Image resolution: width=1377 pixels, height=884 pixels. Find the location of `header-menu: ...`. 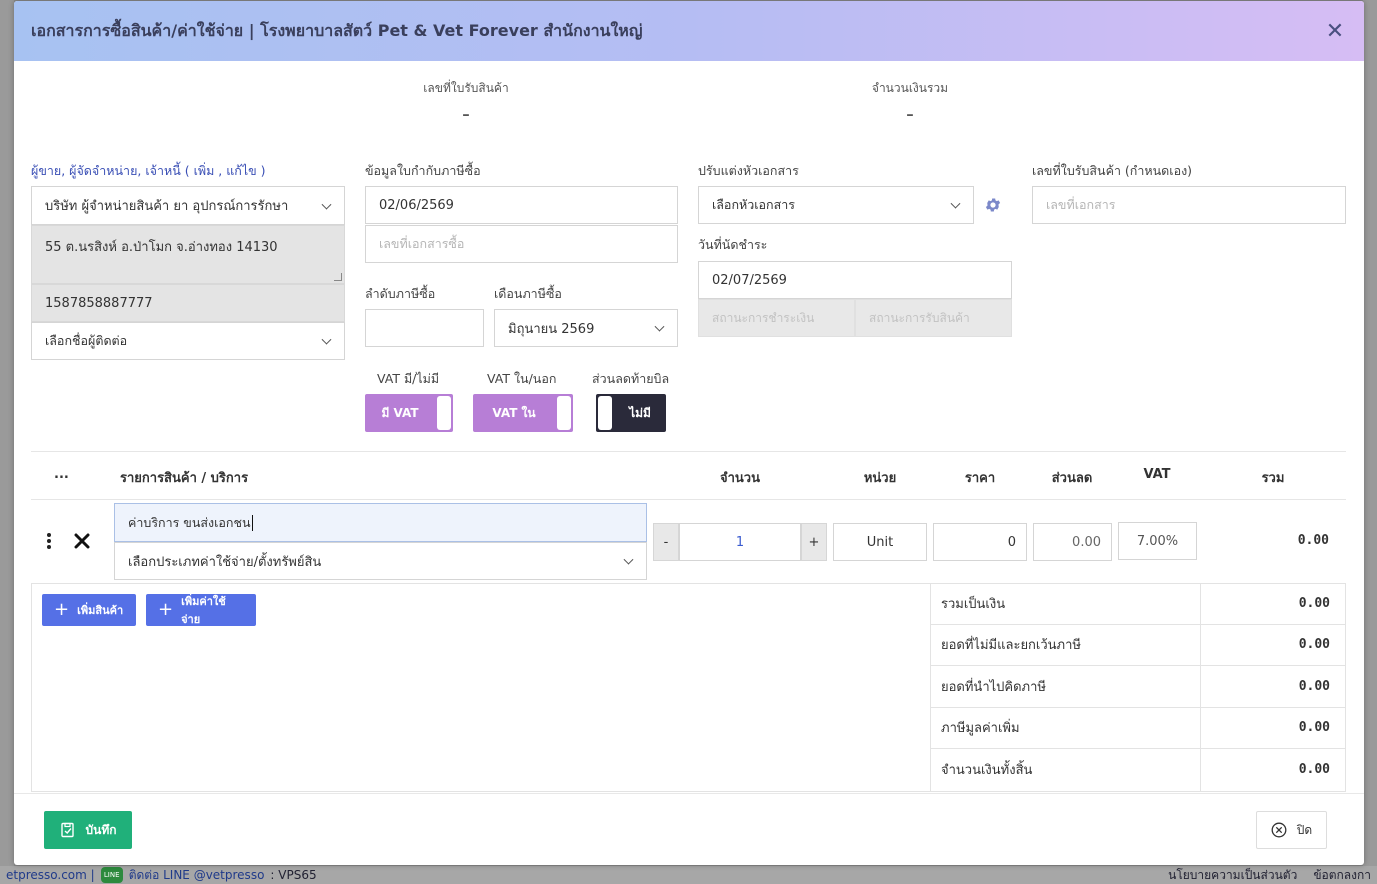

header-menu: ... is located at coordinates (61, 474).